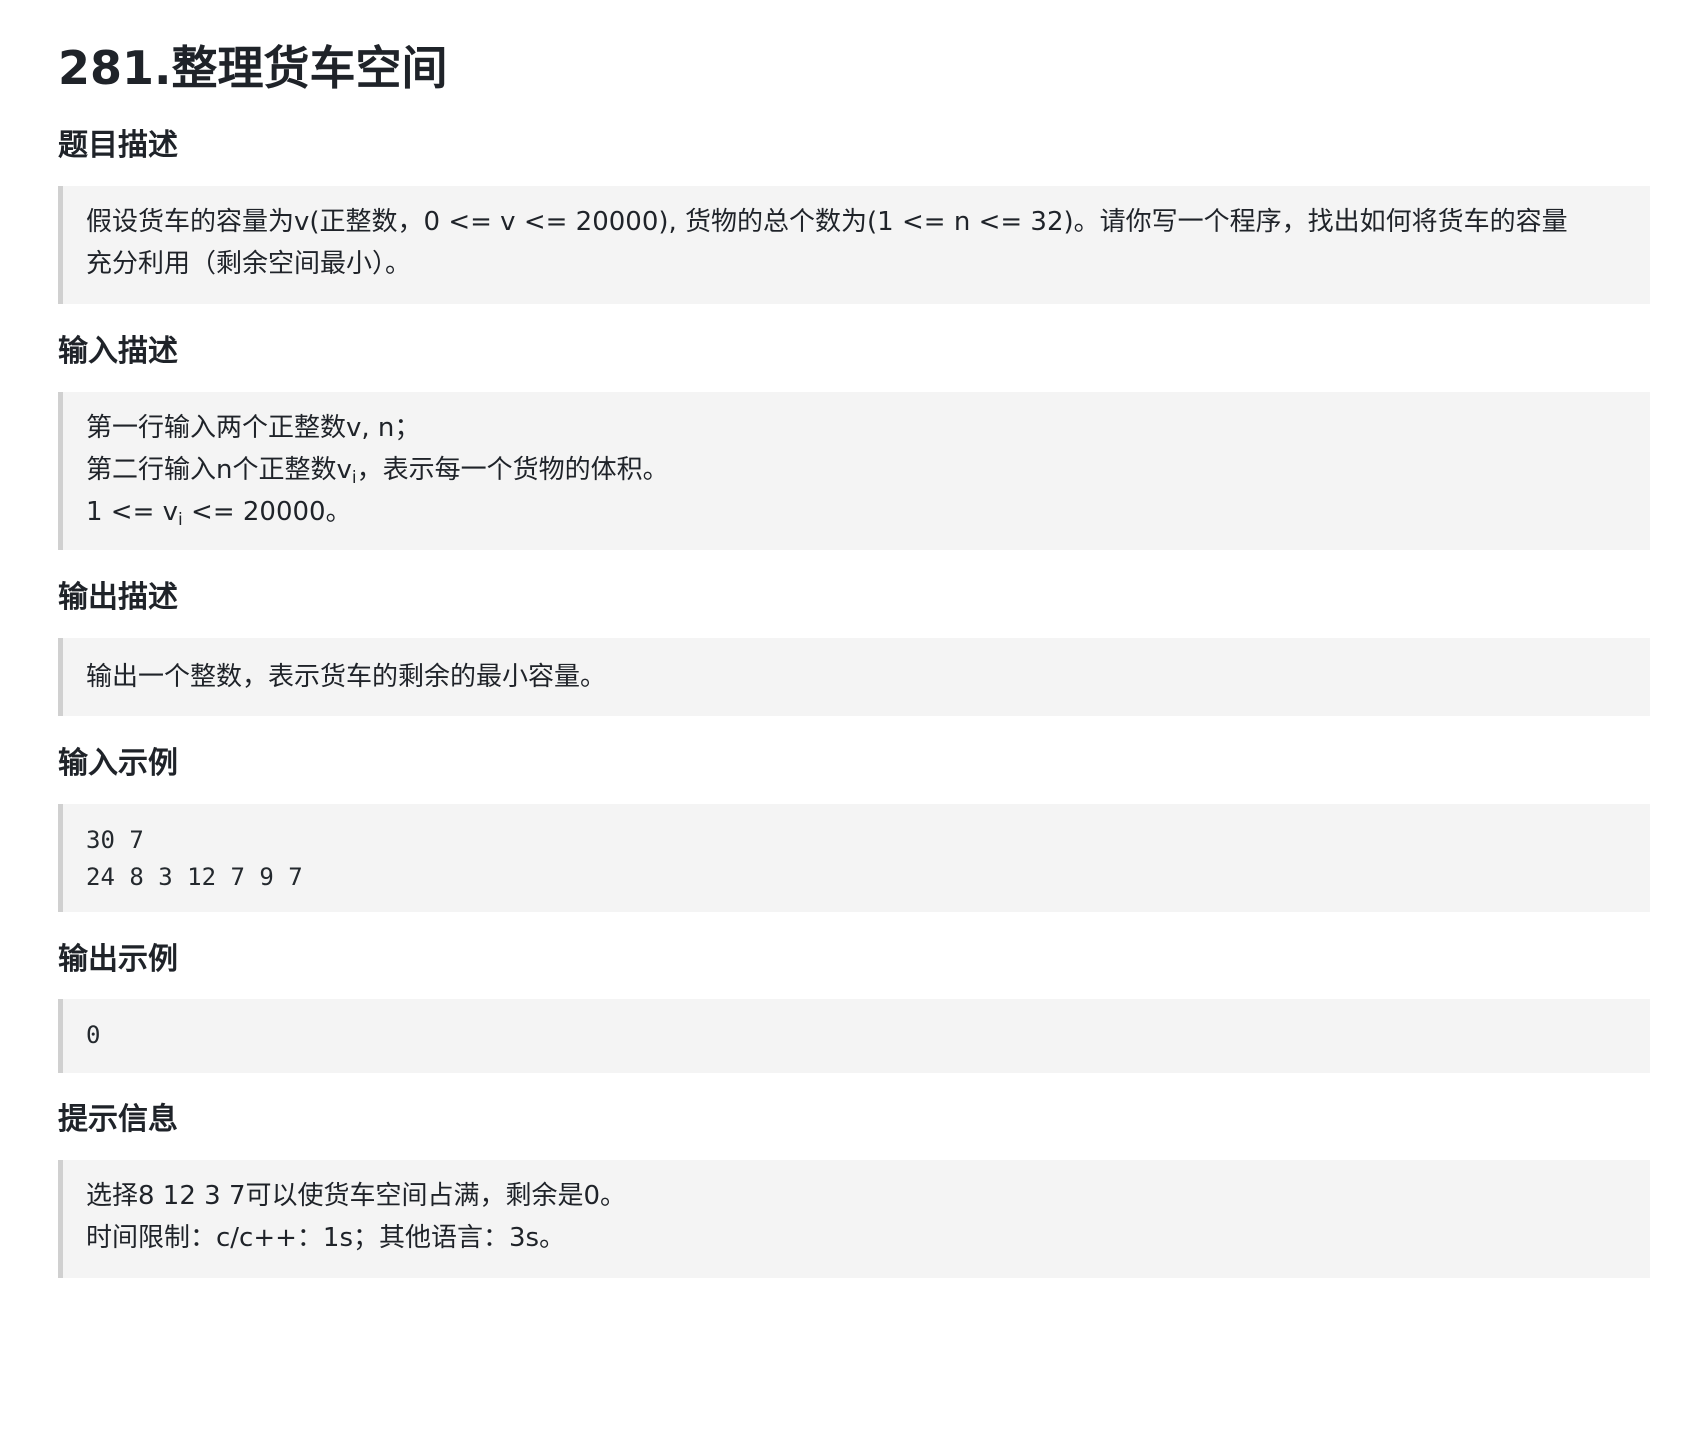 This screenshot has height=1434, width=1694. Describe the element at coordinates (854, 1036) in the screenshot. I see `output-example-block: 0` at that location.